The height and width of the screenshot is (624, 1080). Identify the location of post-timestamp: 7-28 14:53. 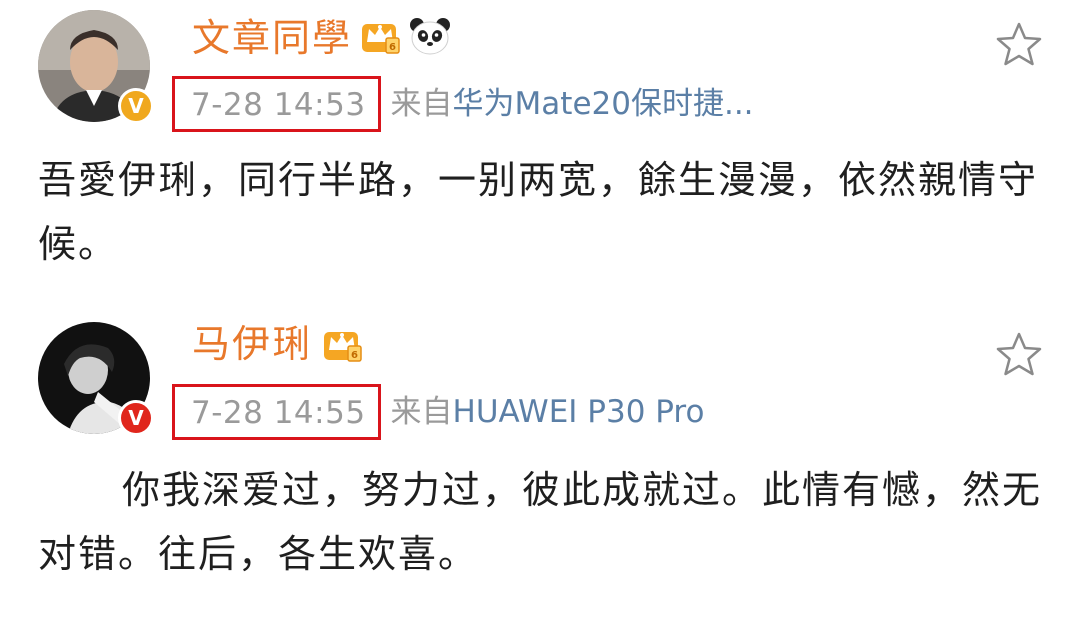
(276, 104).